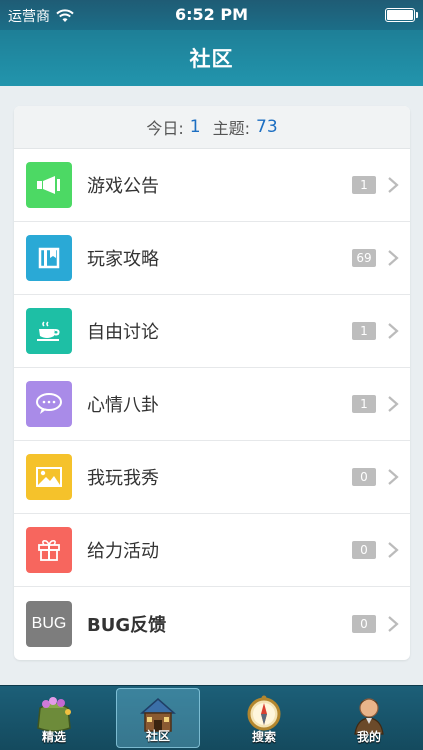 This screenshot has height=750, width=423. I want to click on tab-label: 搜索, so click(263, 737).